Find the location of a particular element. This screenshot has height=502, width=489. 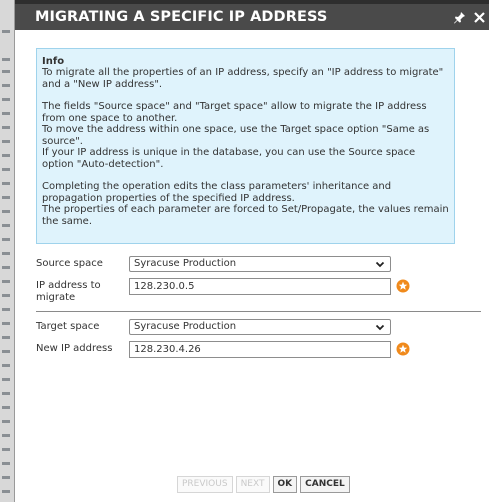

pin-icon is located at coordinates (459, 17).